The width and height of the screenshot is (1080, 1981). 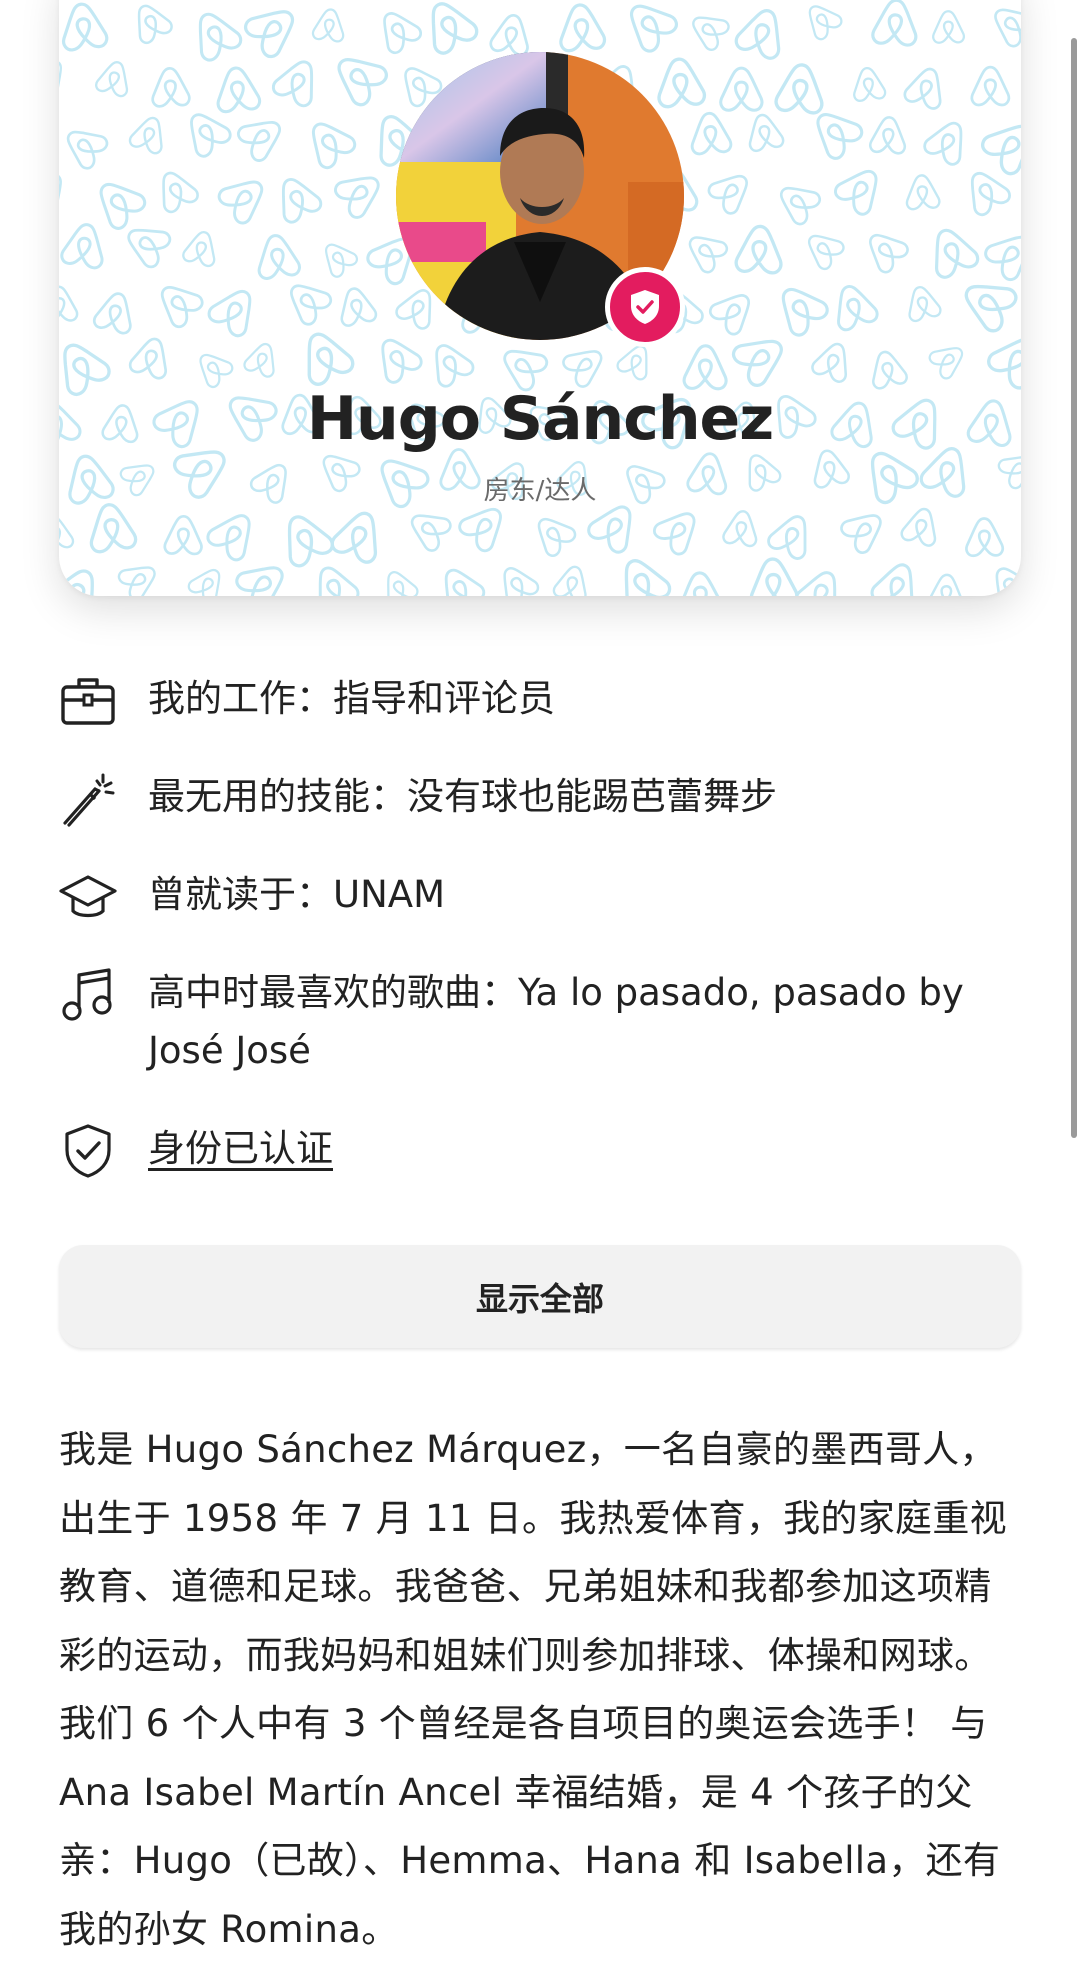 I want to click on host-role: 房东/达人, so click(x=540, y=491).